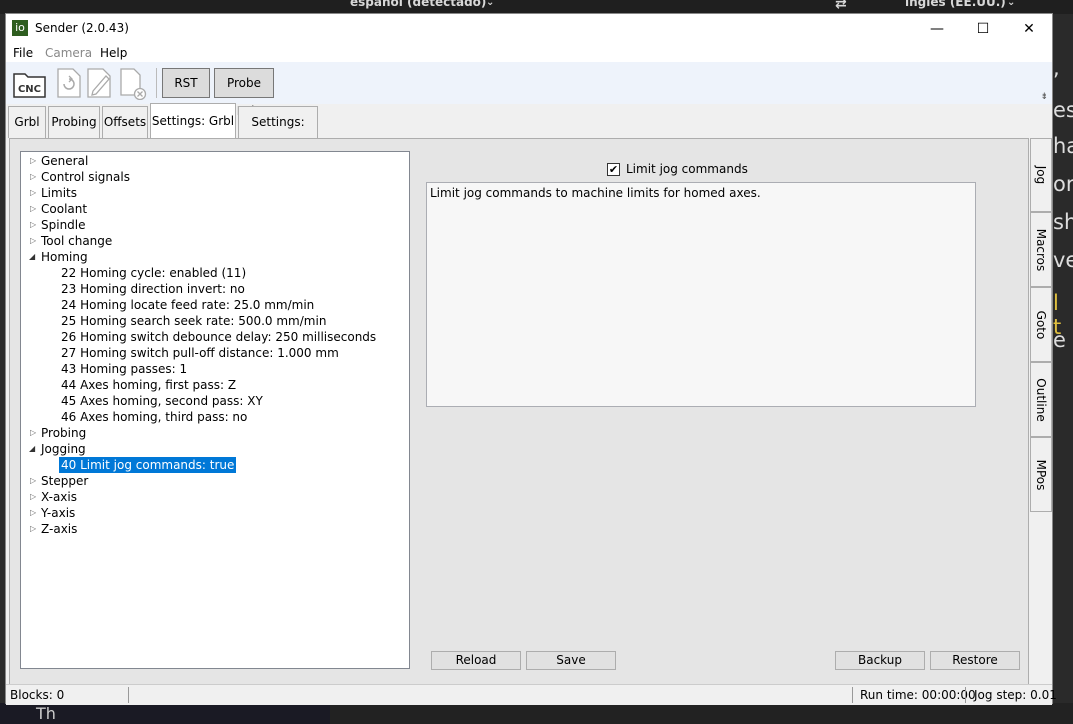  I want to click on bg-fragment: e, so click(1059, 340).